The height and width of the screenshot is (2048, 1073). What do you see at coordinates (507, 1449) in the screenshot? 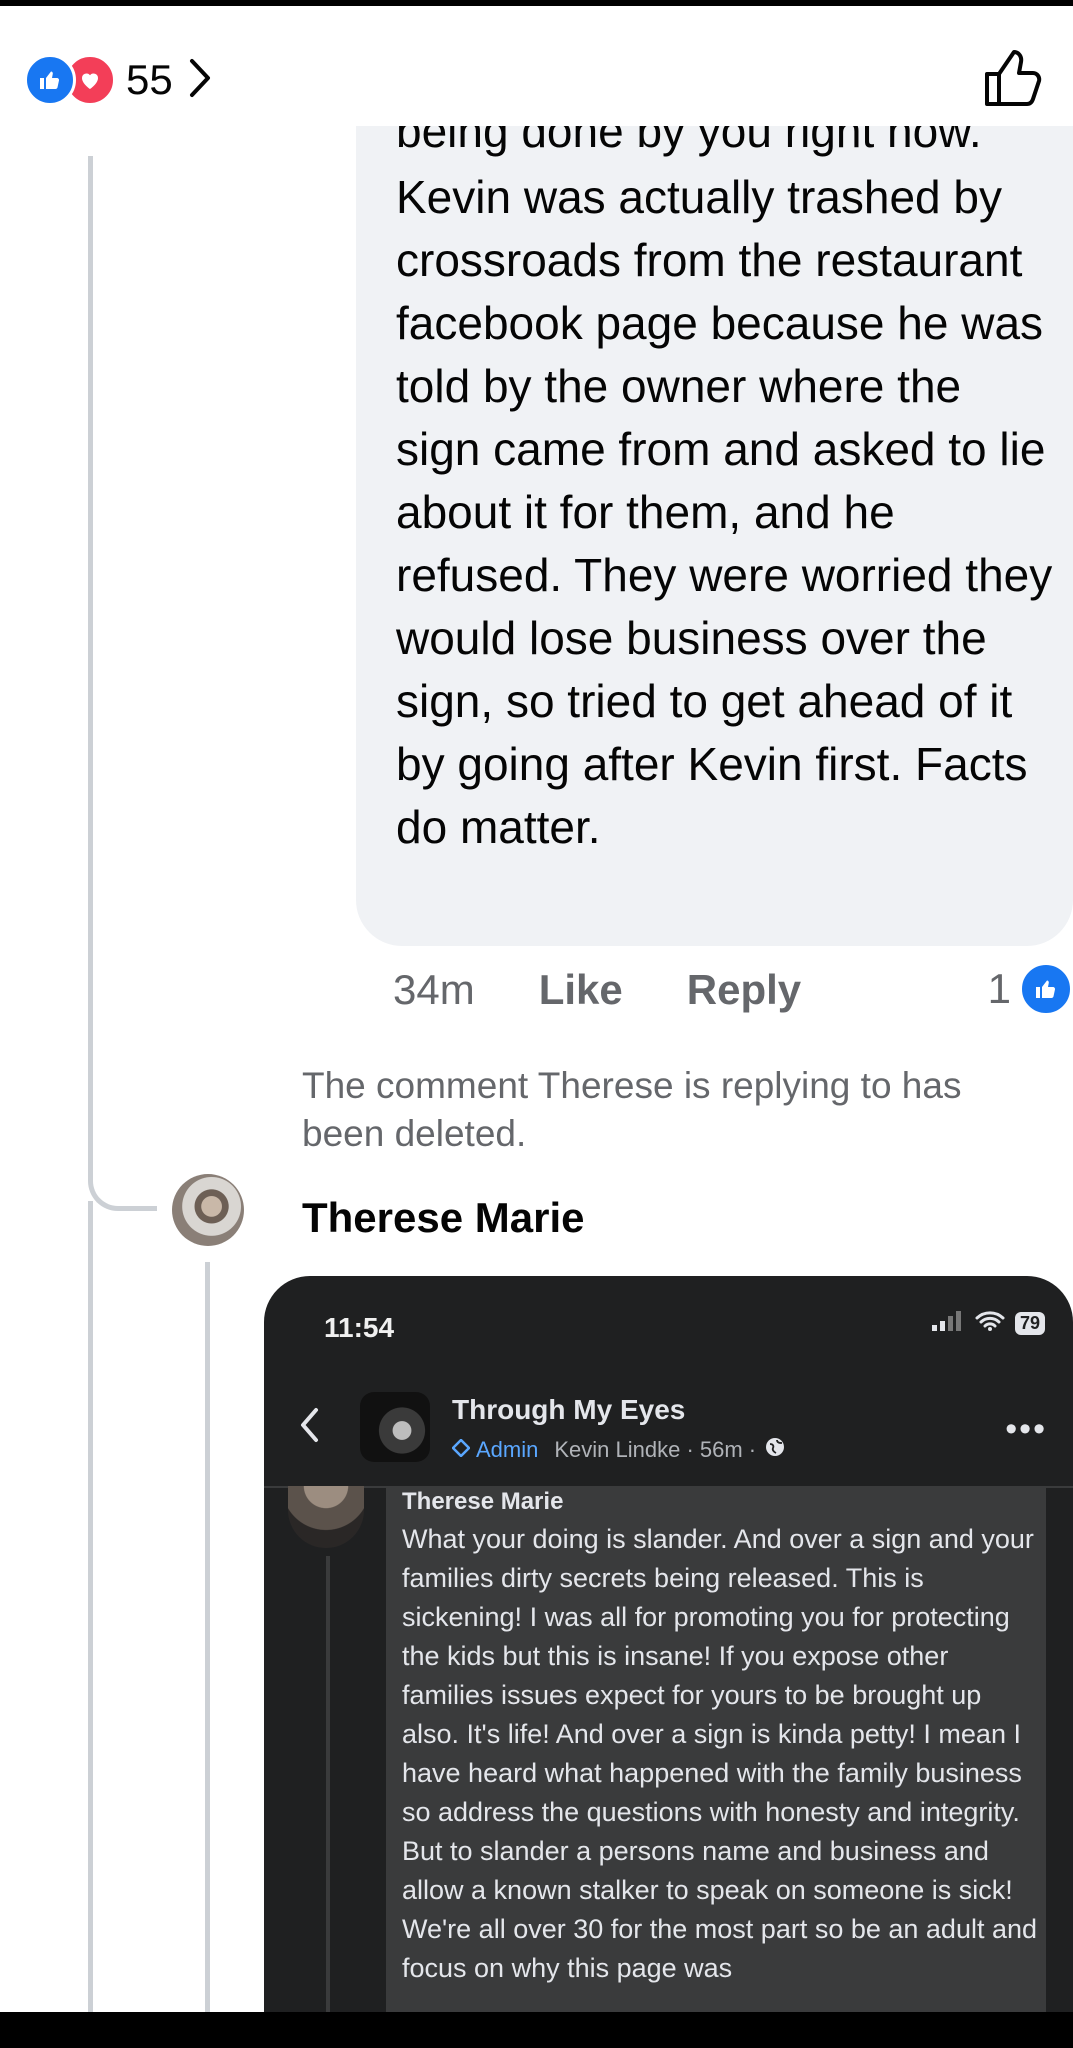
I see `admin-label: Admin` at bounding box center [507, 1449].